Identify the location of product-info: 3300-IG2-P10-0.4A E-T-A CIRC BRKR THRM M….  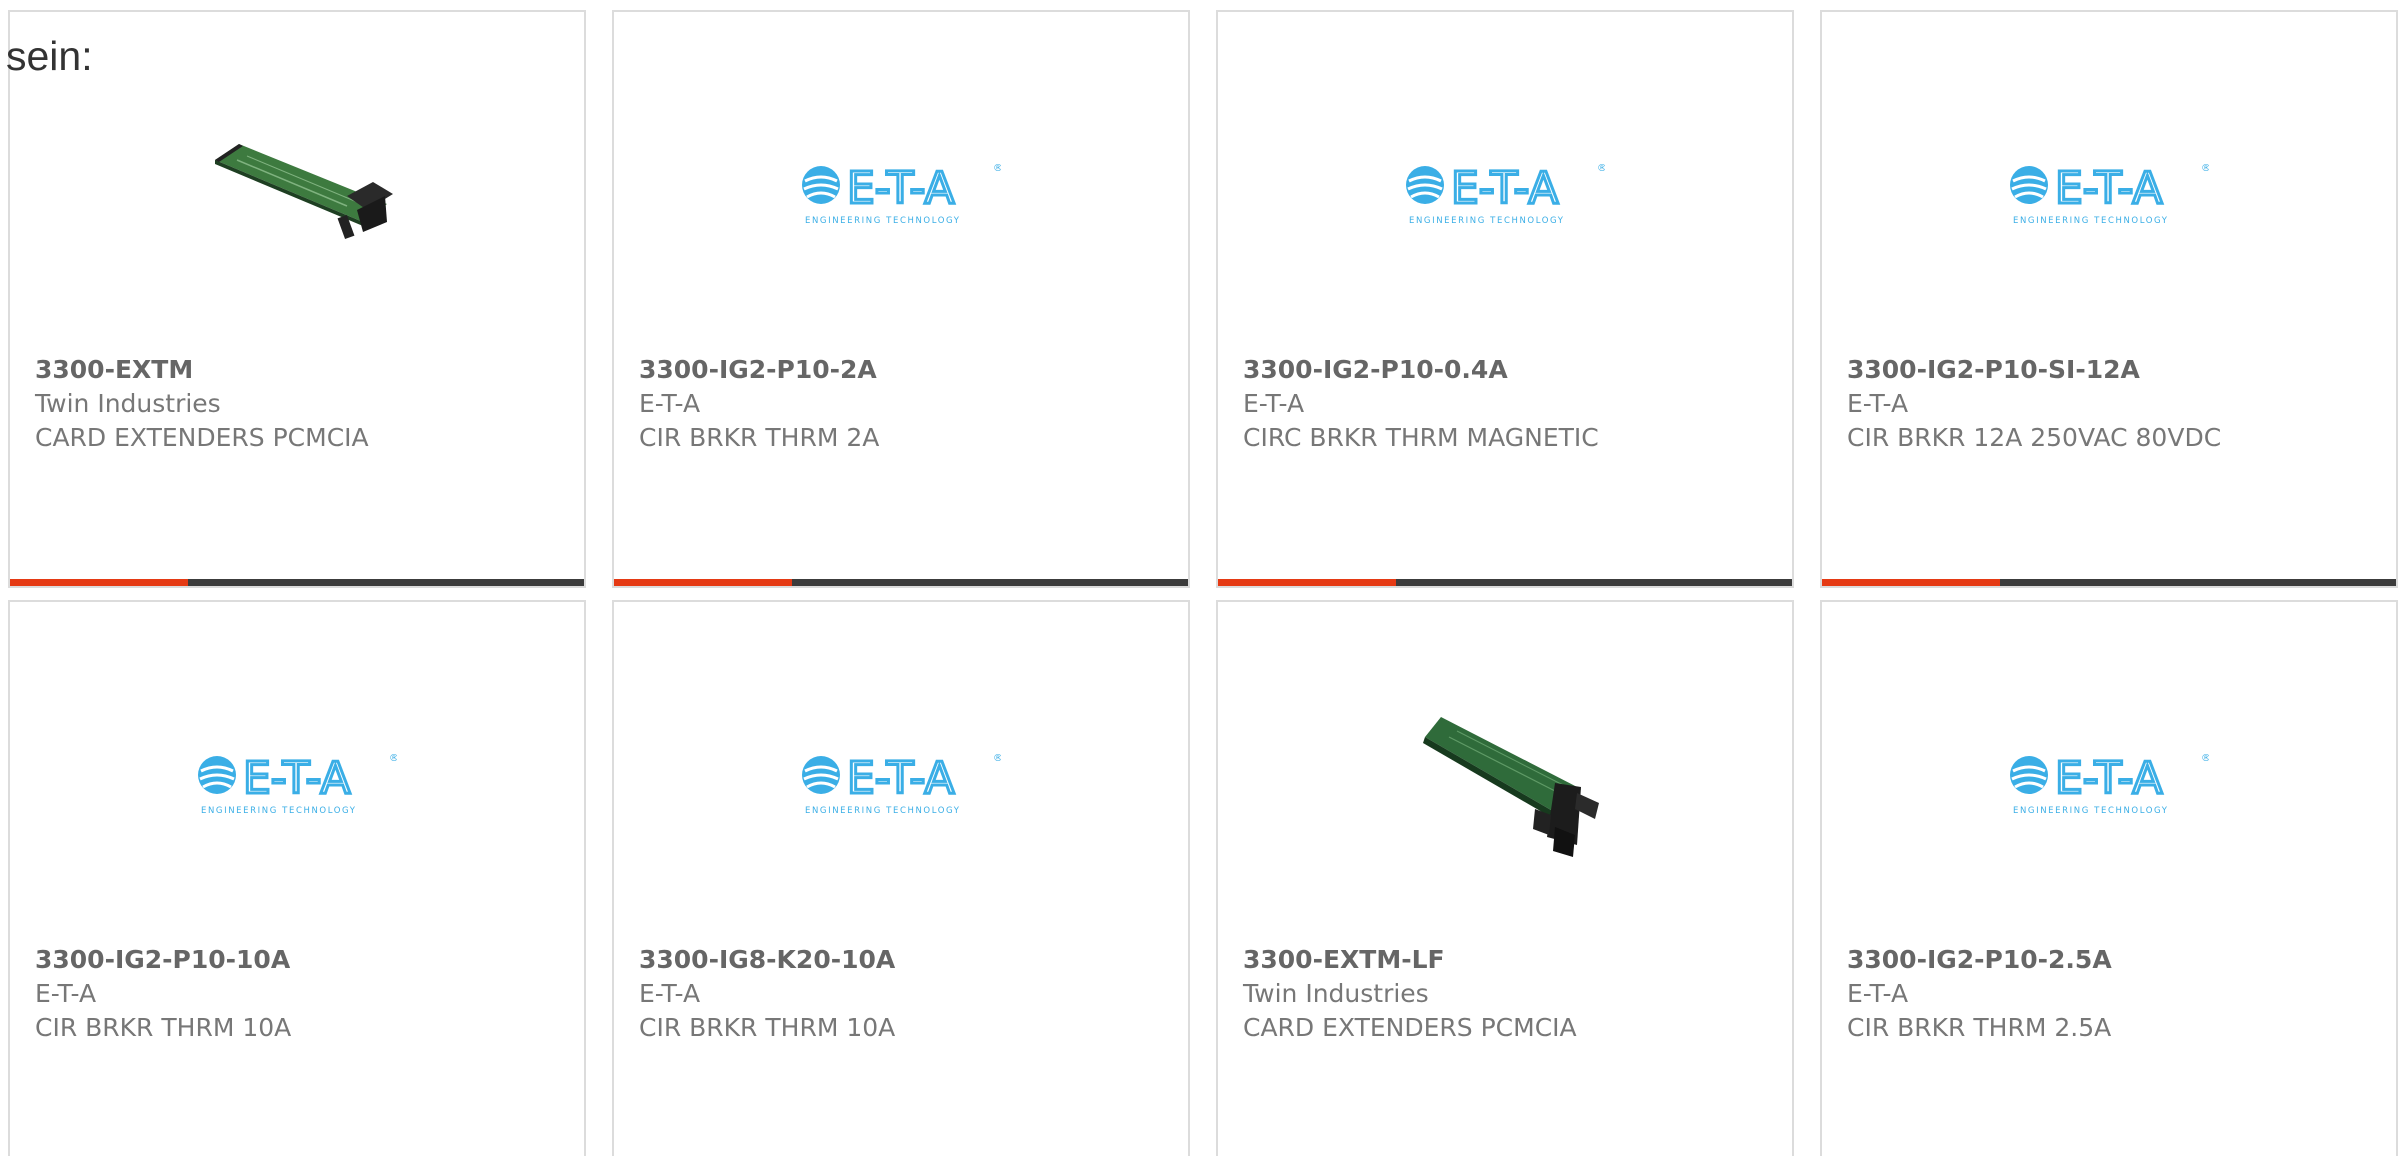
(1507, 404).